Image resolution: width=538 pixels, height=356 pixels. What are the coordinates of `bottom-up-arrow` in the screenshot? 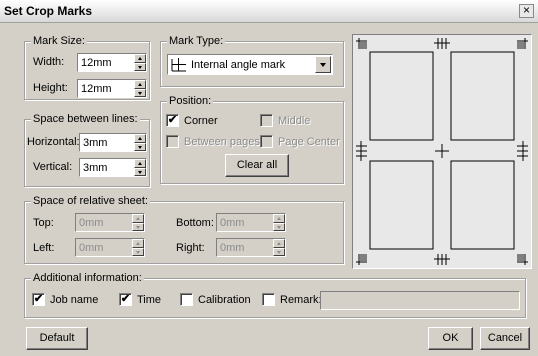 It's located at (279, 218).